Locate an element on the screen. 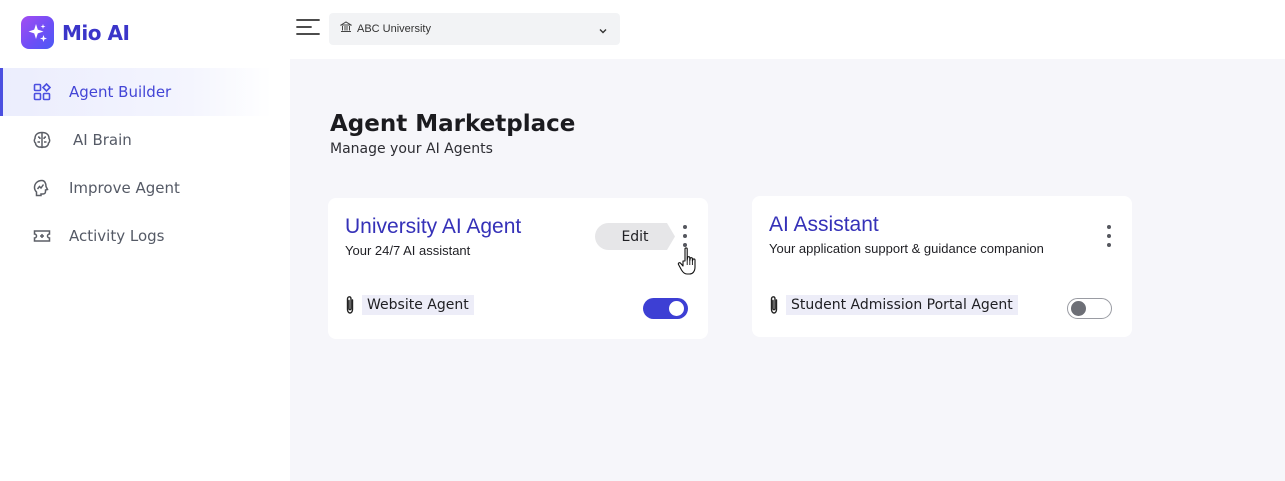 The image size is (1285, 481). institution-icon is located at coordinates (346, 29).